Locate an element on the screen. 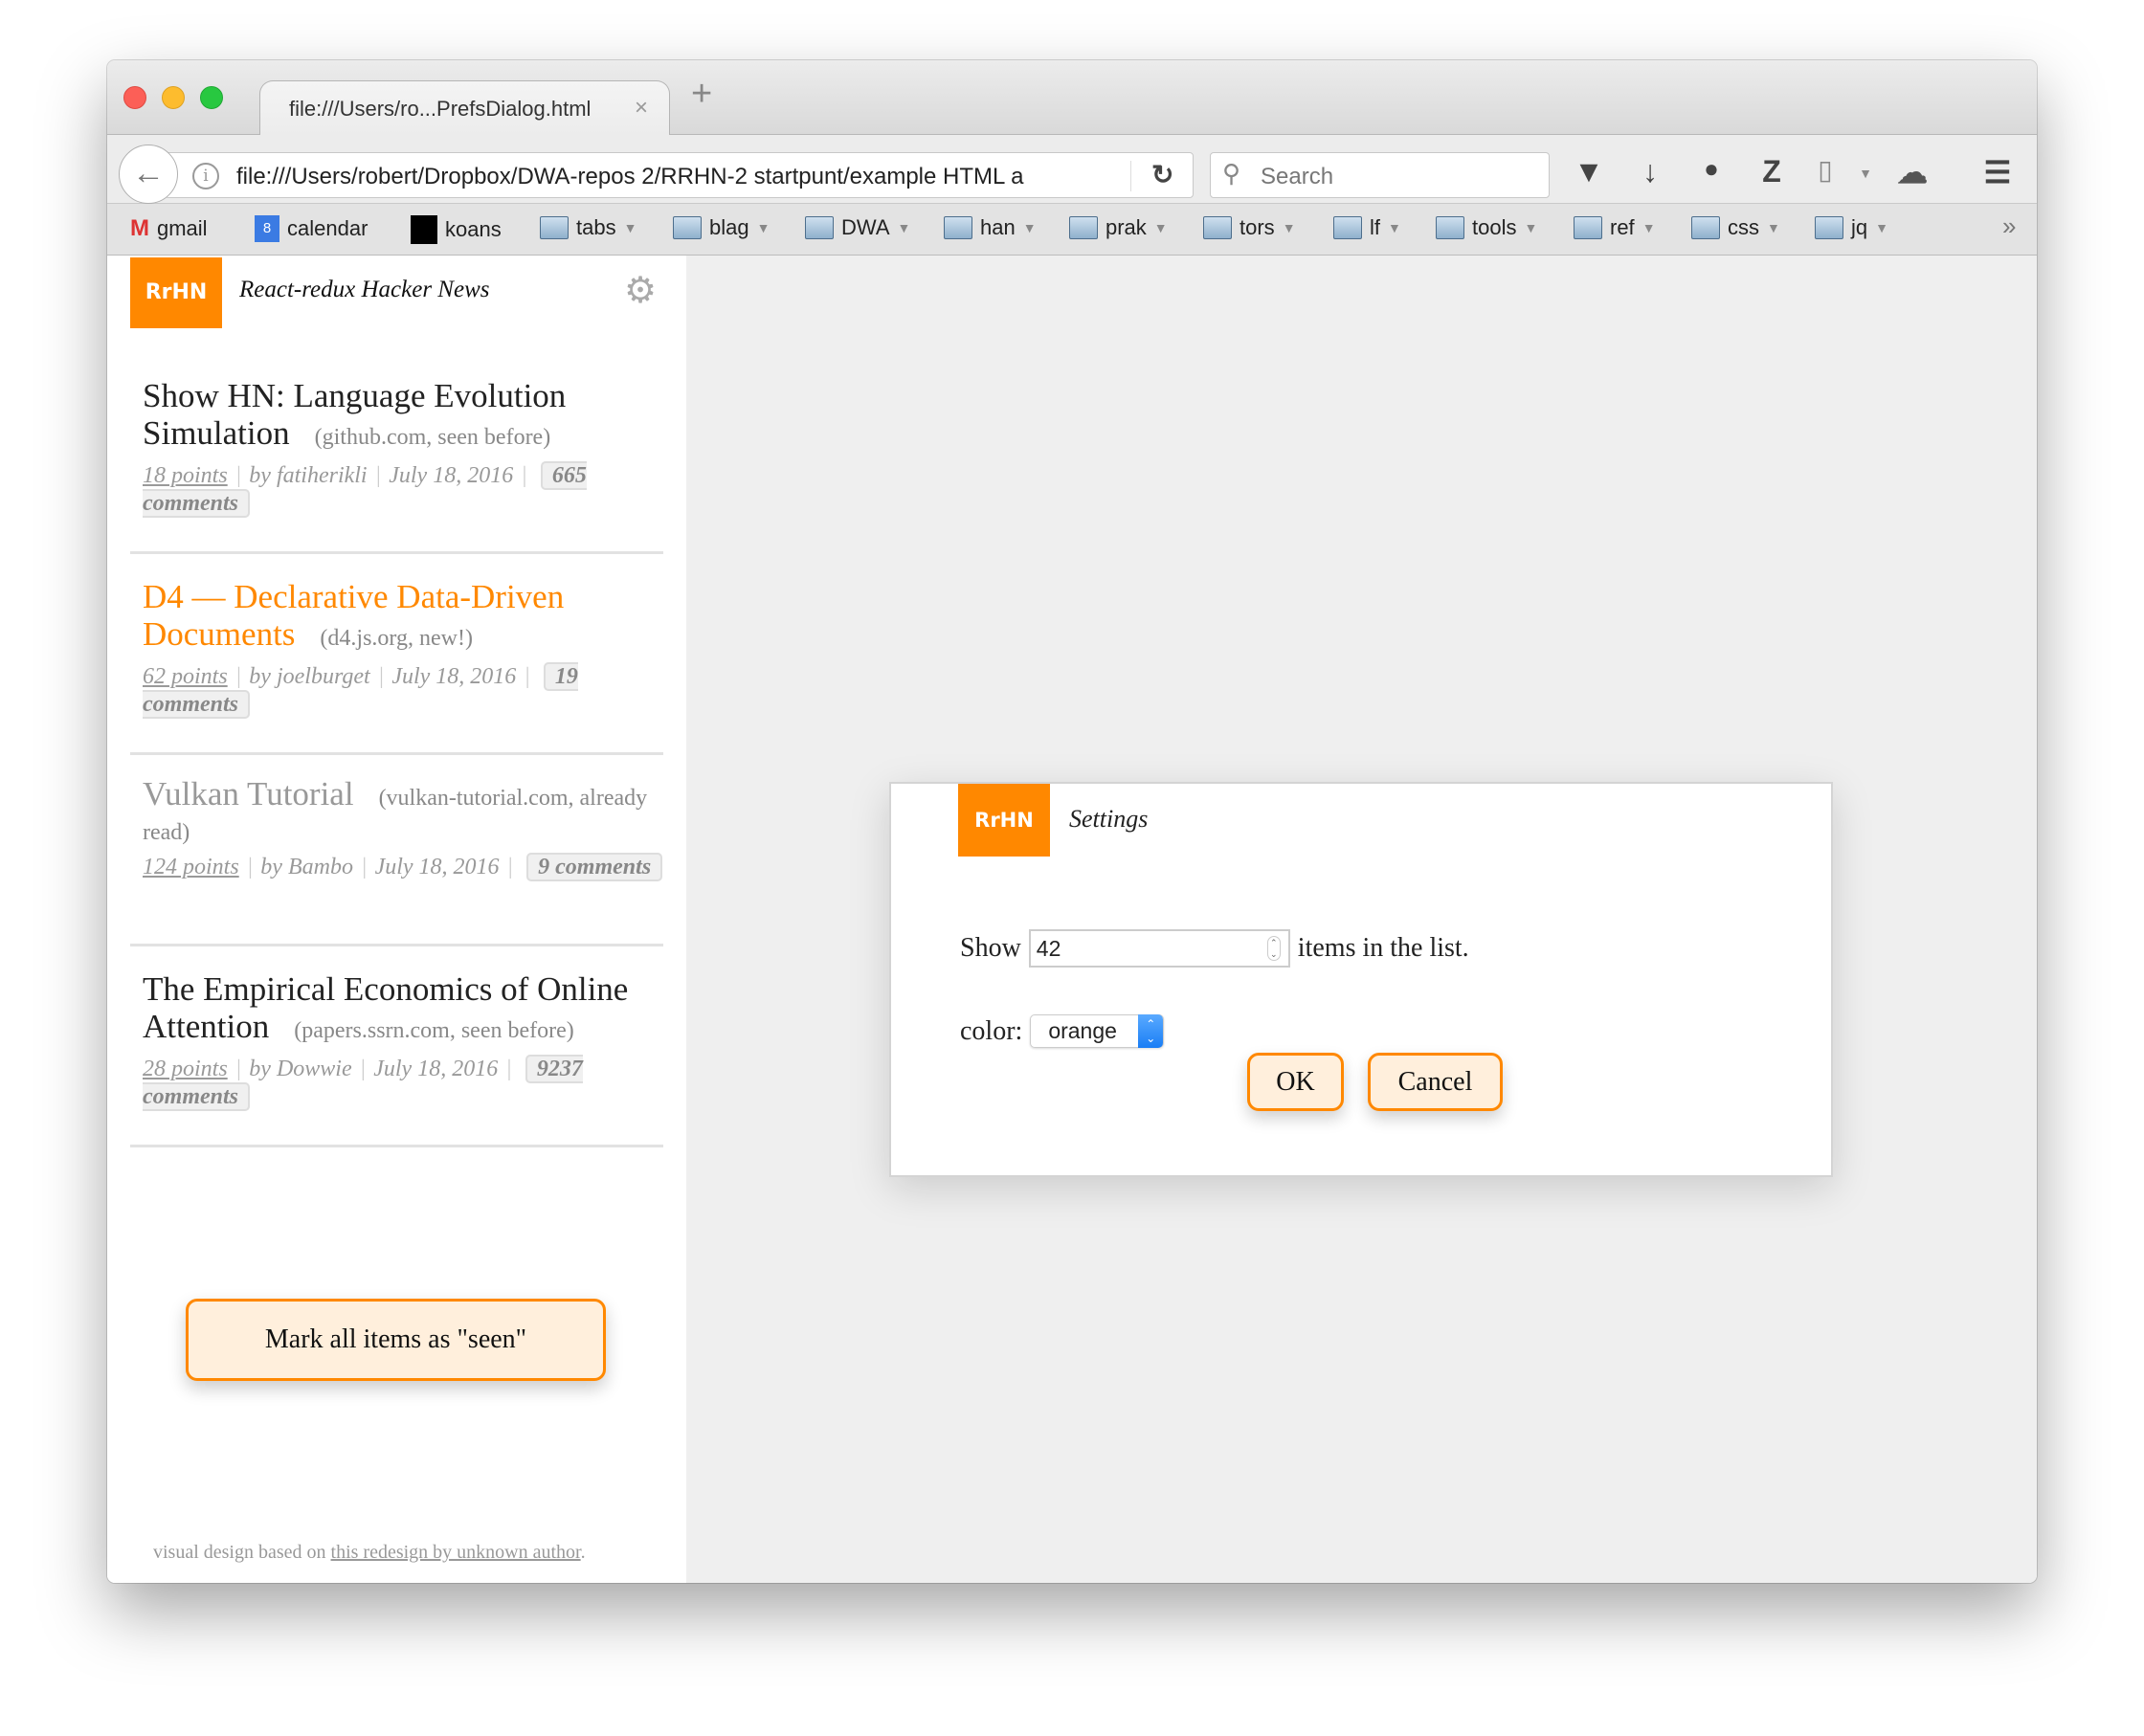 The width and height of the screenshot is (2144, 1736). bookmark-calendar: 8 calendar is located at coordinates (311, 228).